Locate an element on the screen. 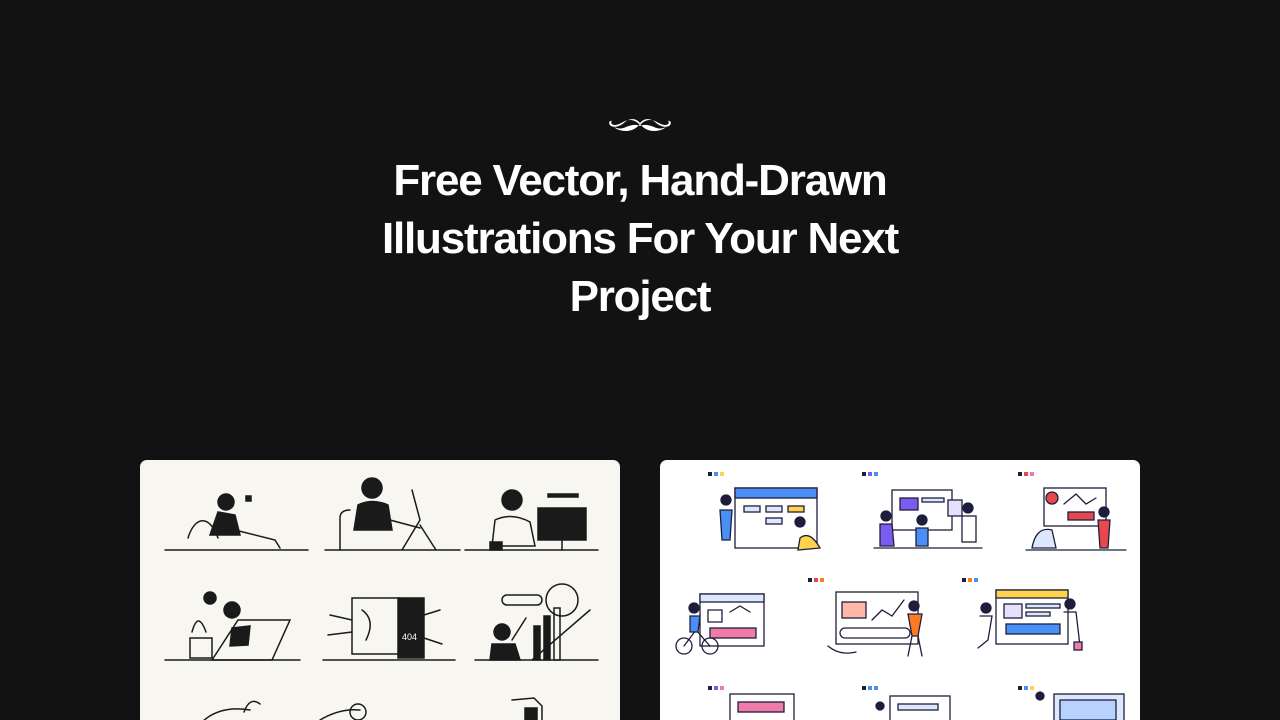 The width and height of the screenshot is (1280, 720). black-white-illustration-preview: 404 is located at coordinates (381, 598).